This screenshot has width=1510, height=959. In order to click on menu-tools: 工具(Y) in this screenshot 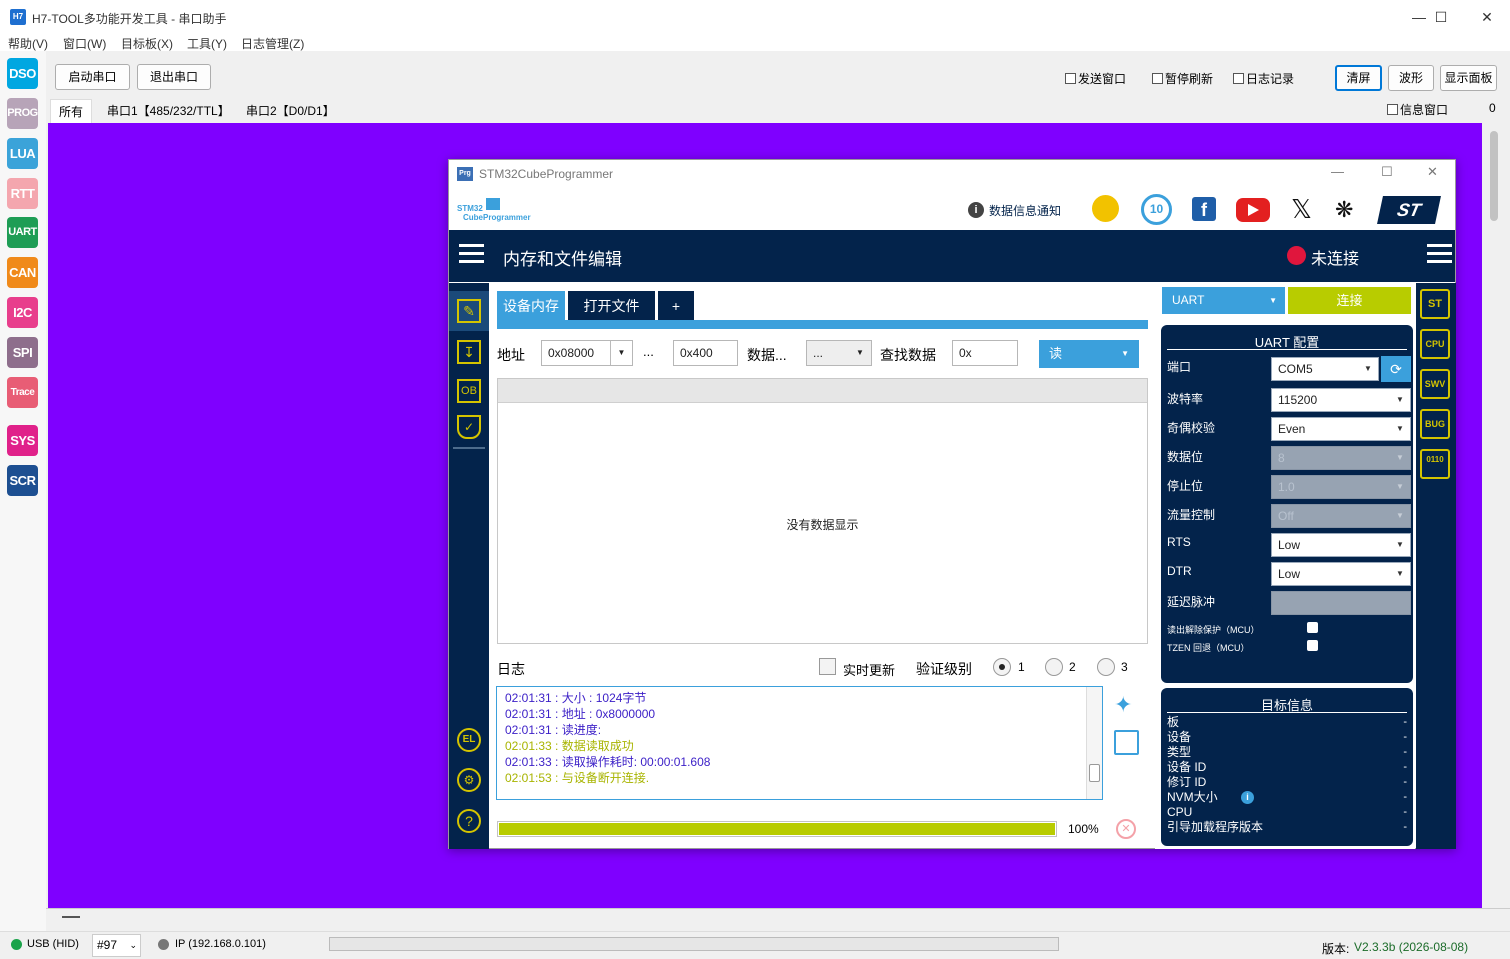, I will do `click(207, 43)`.